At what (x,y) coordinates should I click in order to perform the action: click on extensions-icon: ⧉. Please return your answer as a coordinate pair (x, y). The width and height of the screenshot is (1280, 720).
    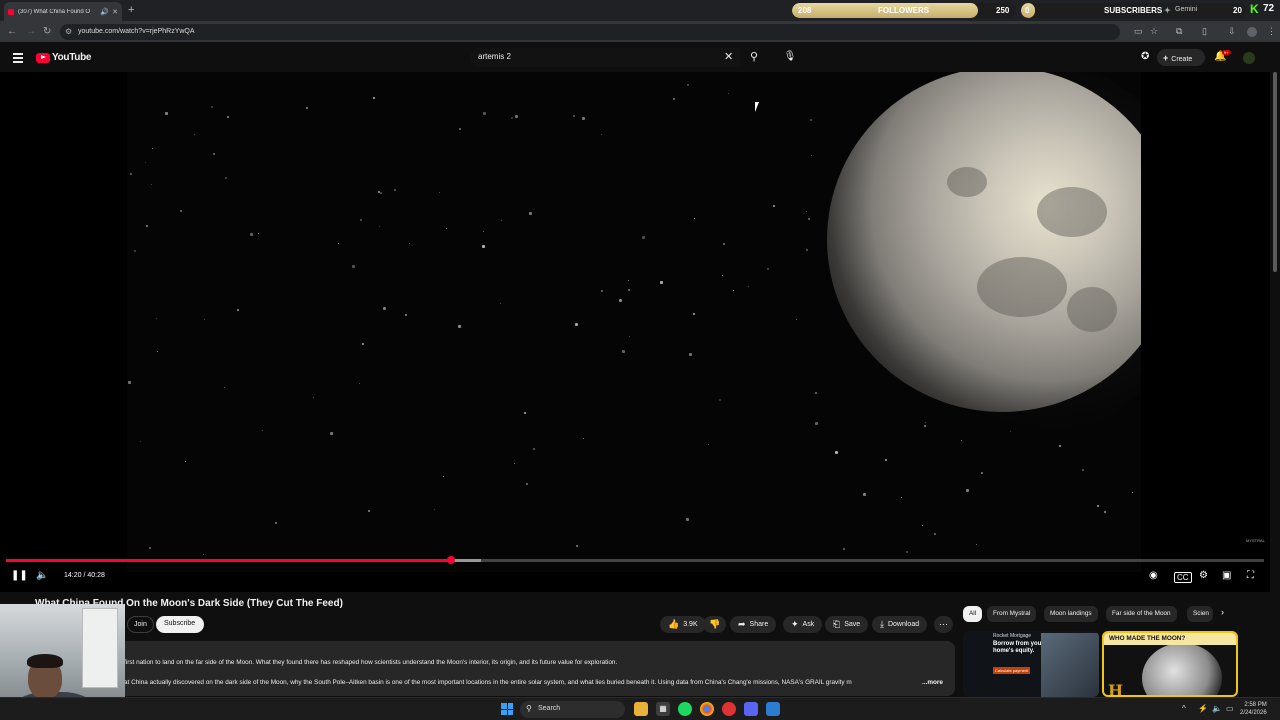
    Looking at the image, I should click on (1179, 31).